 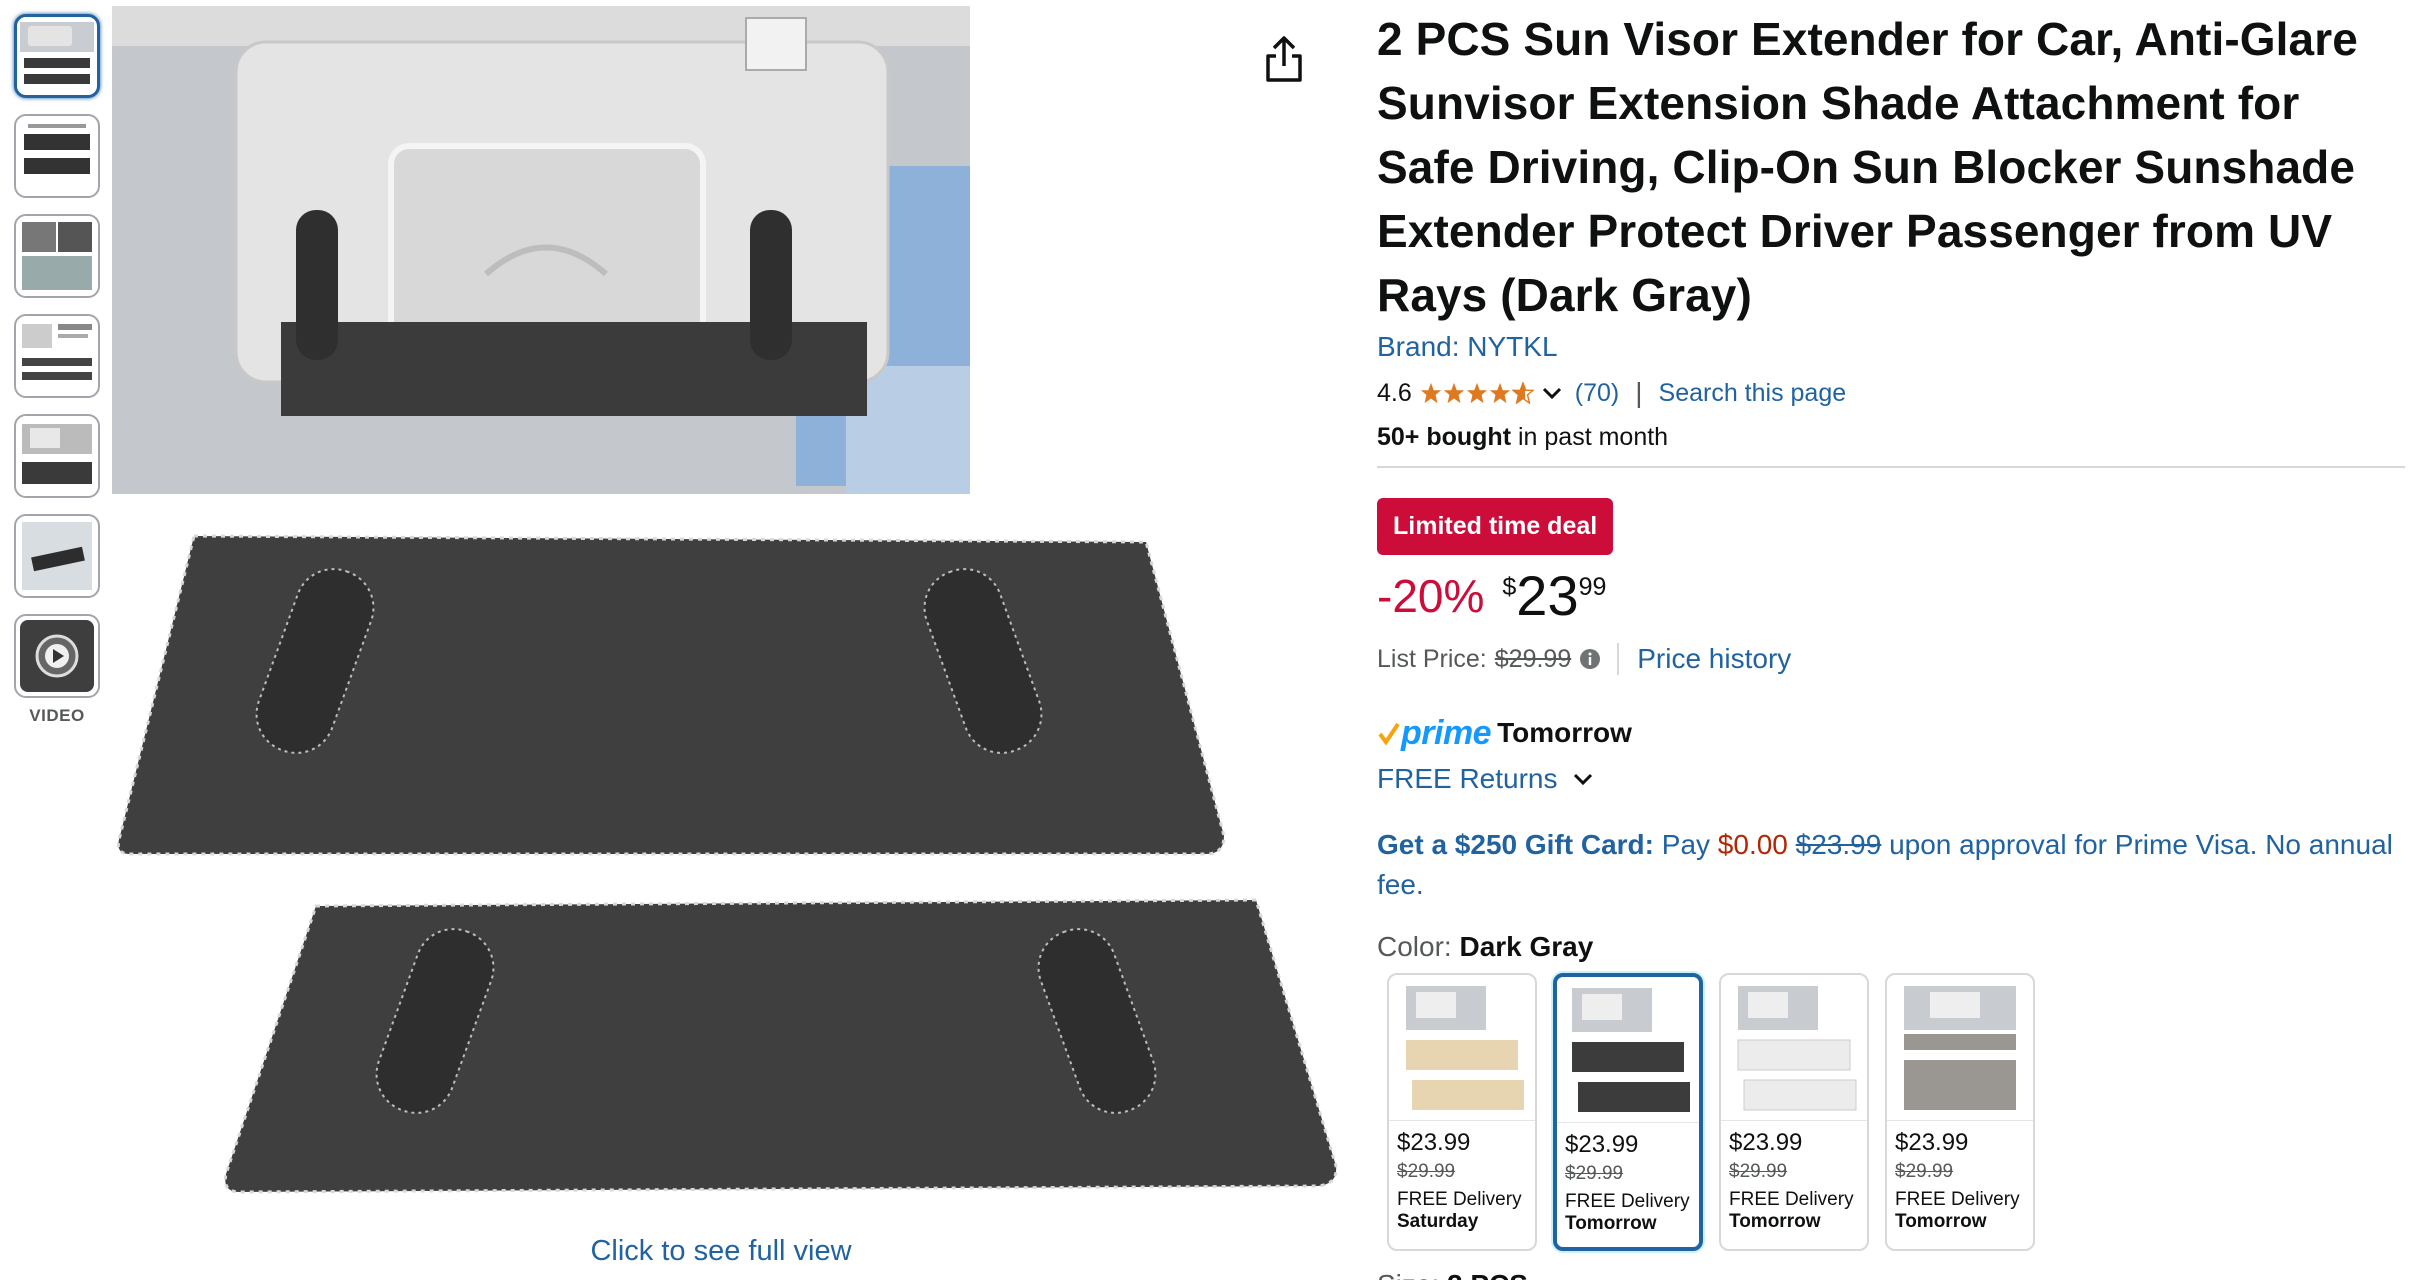 What do you see at coordinates (1892, 947) in the screenshot?
I see `color-selection: Color: Dark Gray` at bounding box center [1892, 947].